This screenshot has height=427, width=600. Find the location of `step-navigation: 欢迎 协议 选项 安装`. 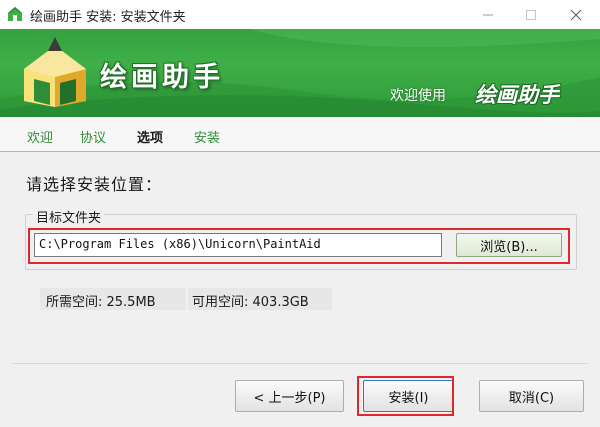

step-navigation: 欢迎 协议 选项 安装 is located at coordinates (300, 134).